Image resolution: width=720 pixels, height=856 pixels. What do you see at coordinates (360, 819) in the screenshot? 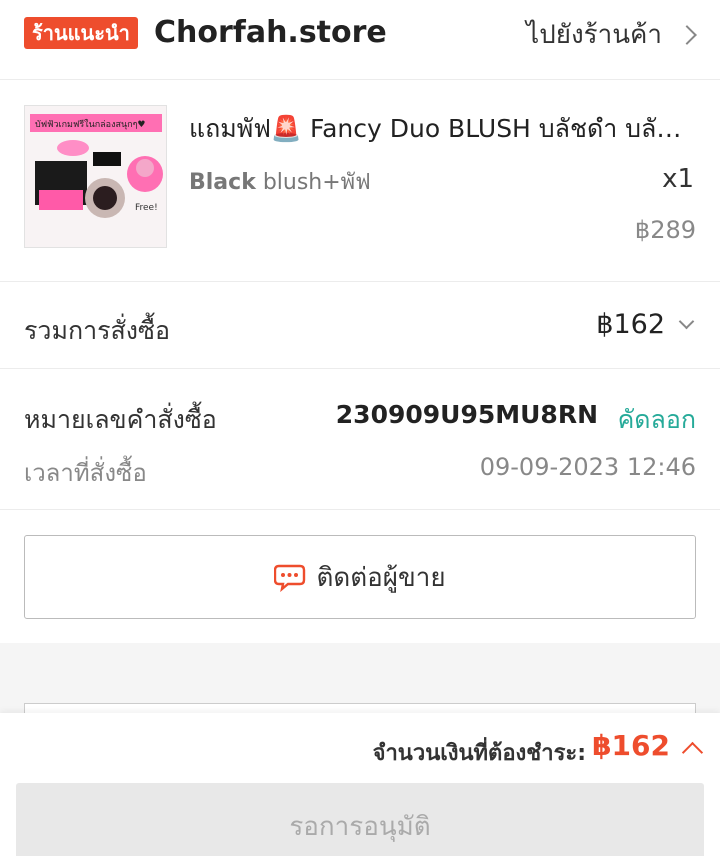
I see `awaiting-approval-button: รอการอนุมัติ` at bounding box center [360, 819].